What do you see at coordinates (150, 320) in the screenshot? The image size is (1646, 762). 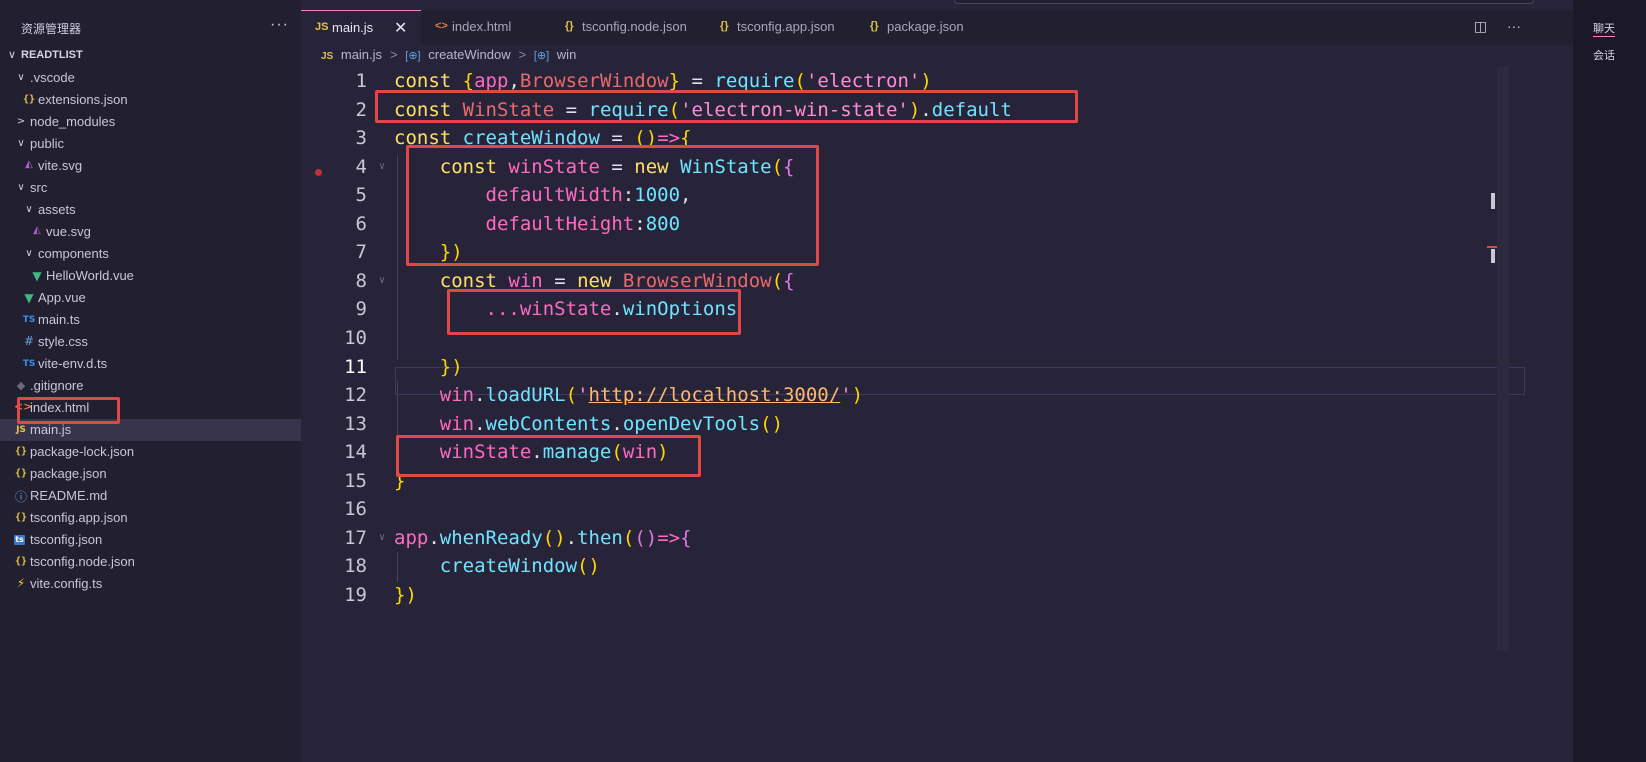 I see `explorer-item-main-ts: TS main.ts` at bounding box center [150, 320].